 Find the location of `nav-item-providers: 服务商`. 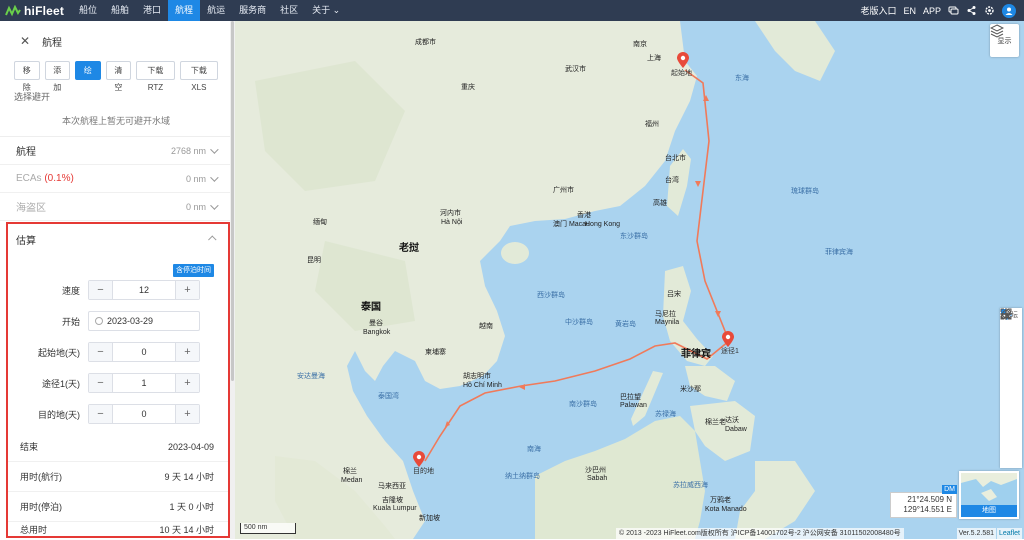

nav-item-providers: 服务商 is located at coordinates (252, 10).